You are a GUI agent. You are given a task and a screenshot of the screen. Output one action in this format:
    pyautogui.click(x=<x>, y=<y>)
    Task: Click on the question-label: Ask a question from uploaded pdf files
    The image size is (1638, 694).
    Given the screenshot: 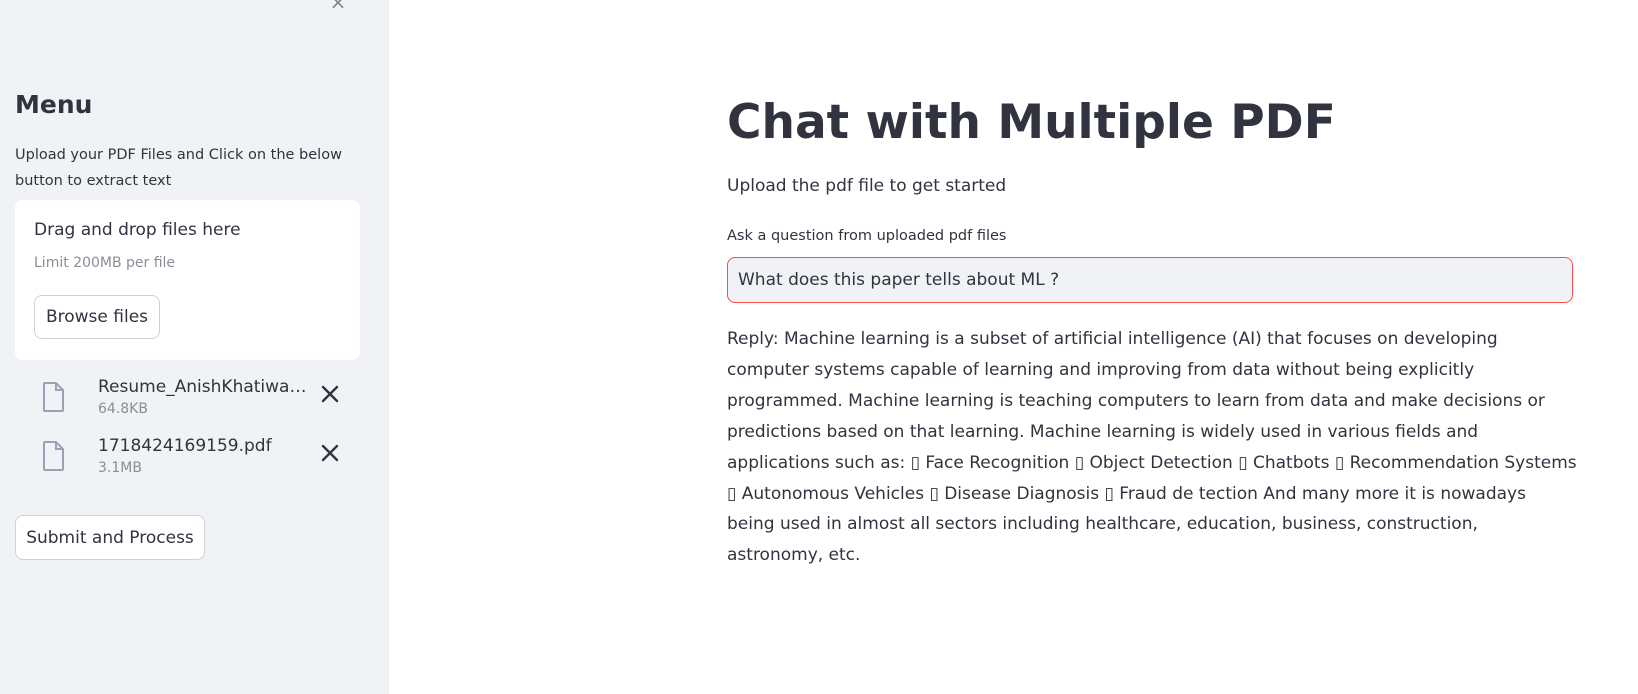 What is the action you would take?
    pyautogui.click(x=867, y=236)
    